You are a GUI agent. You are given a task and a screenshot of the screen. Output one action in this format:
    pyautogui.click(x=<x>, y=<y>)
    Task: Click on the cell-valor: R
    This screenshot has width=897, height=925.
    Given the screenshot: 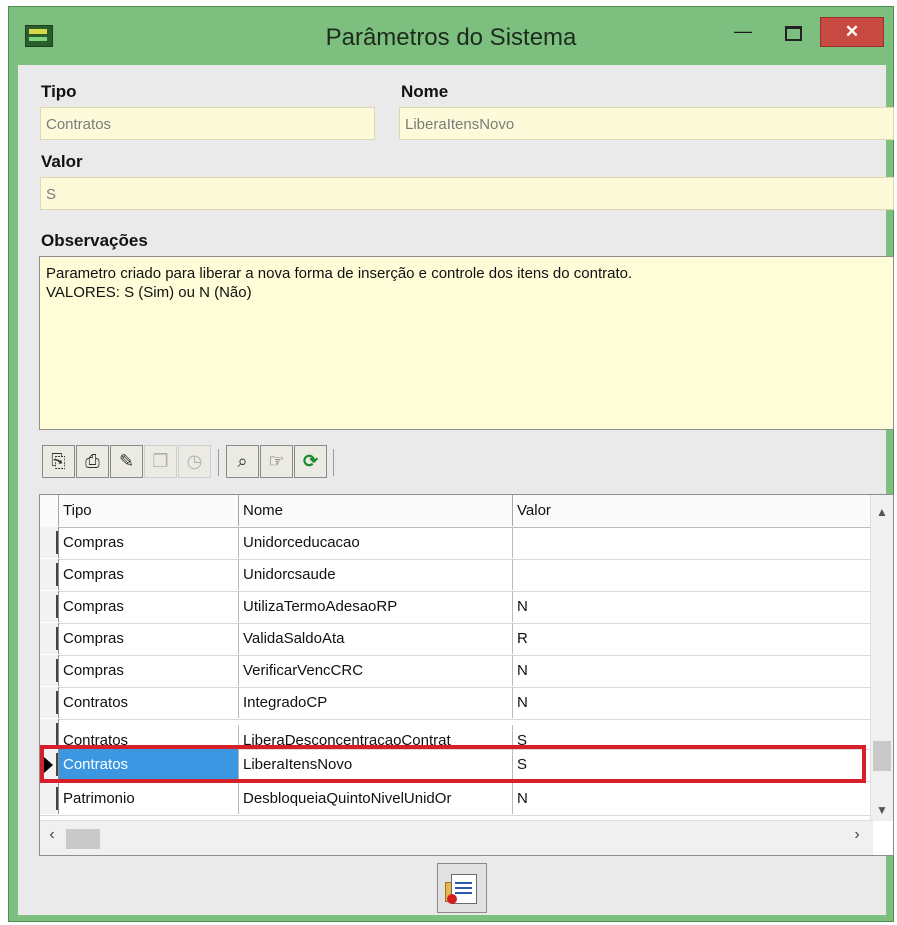 What is the action you would take?
    pyautogui.click(x=692, y=638)
    